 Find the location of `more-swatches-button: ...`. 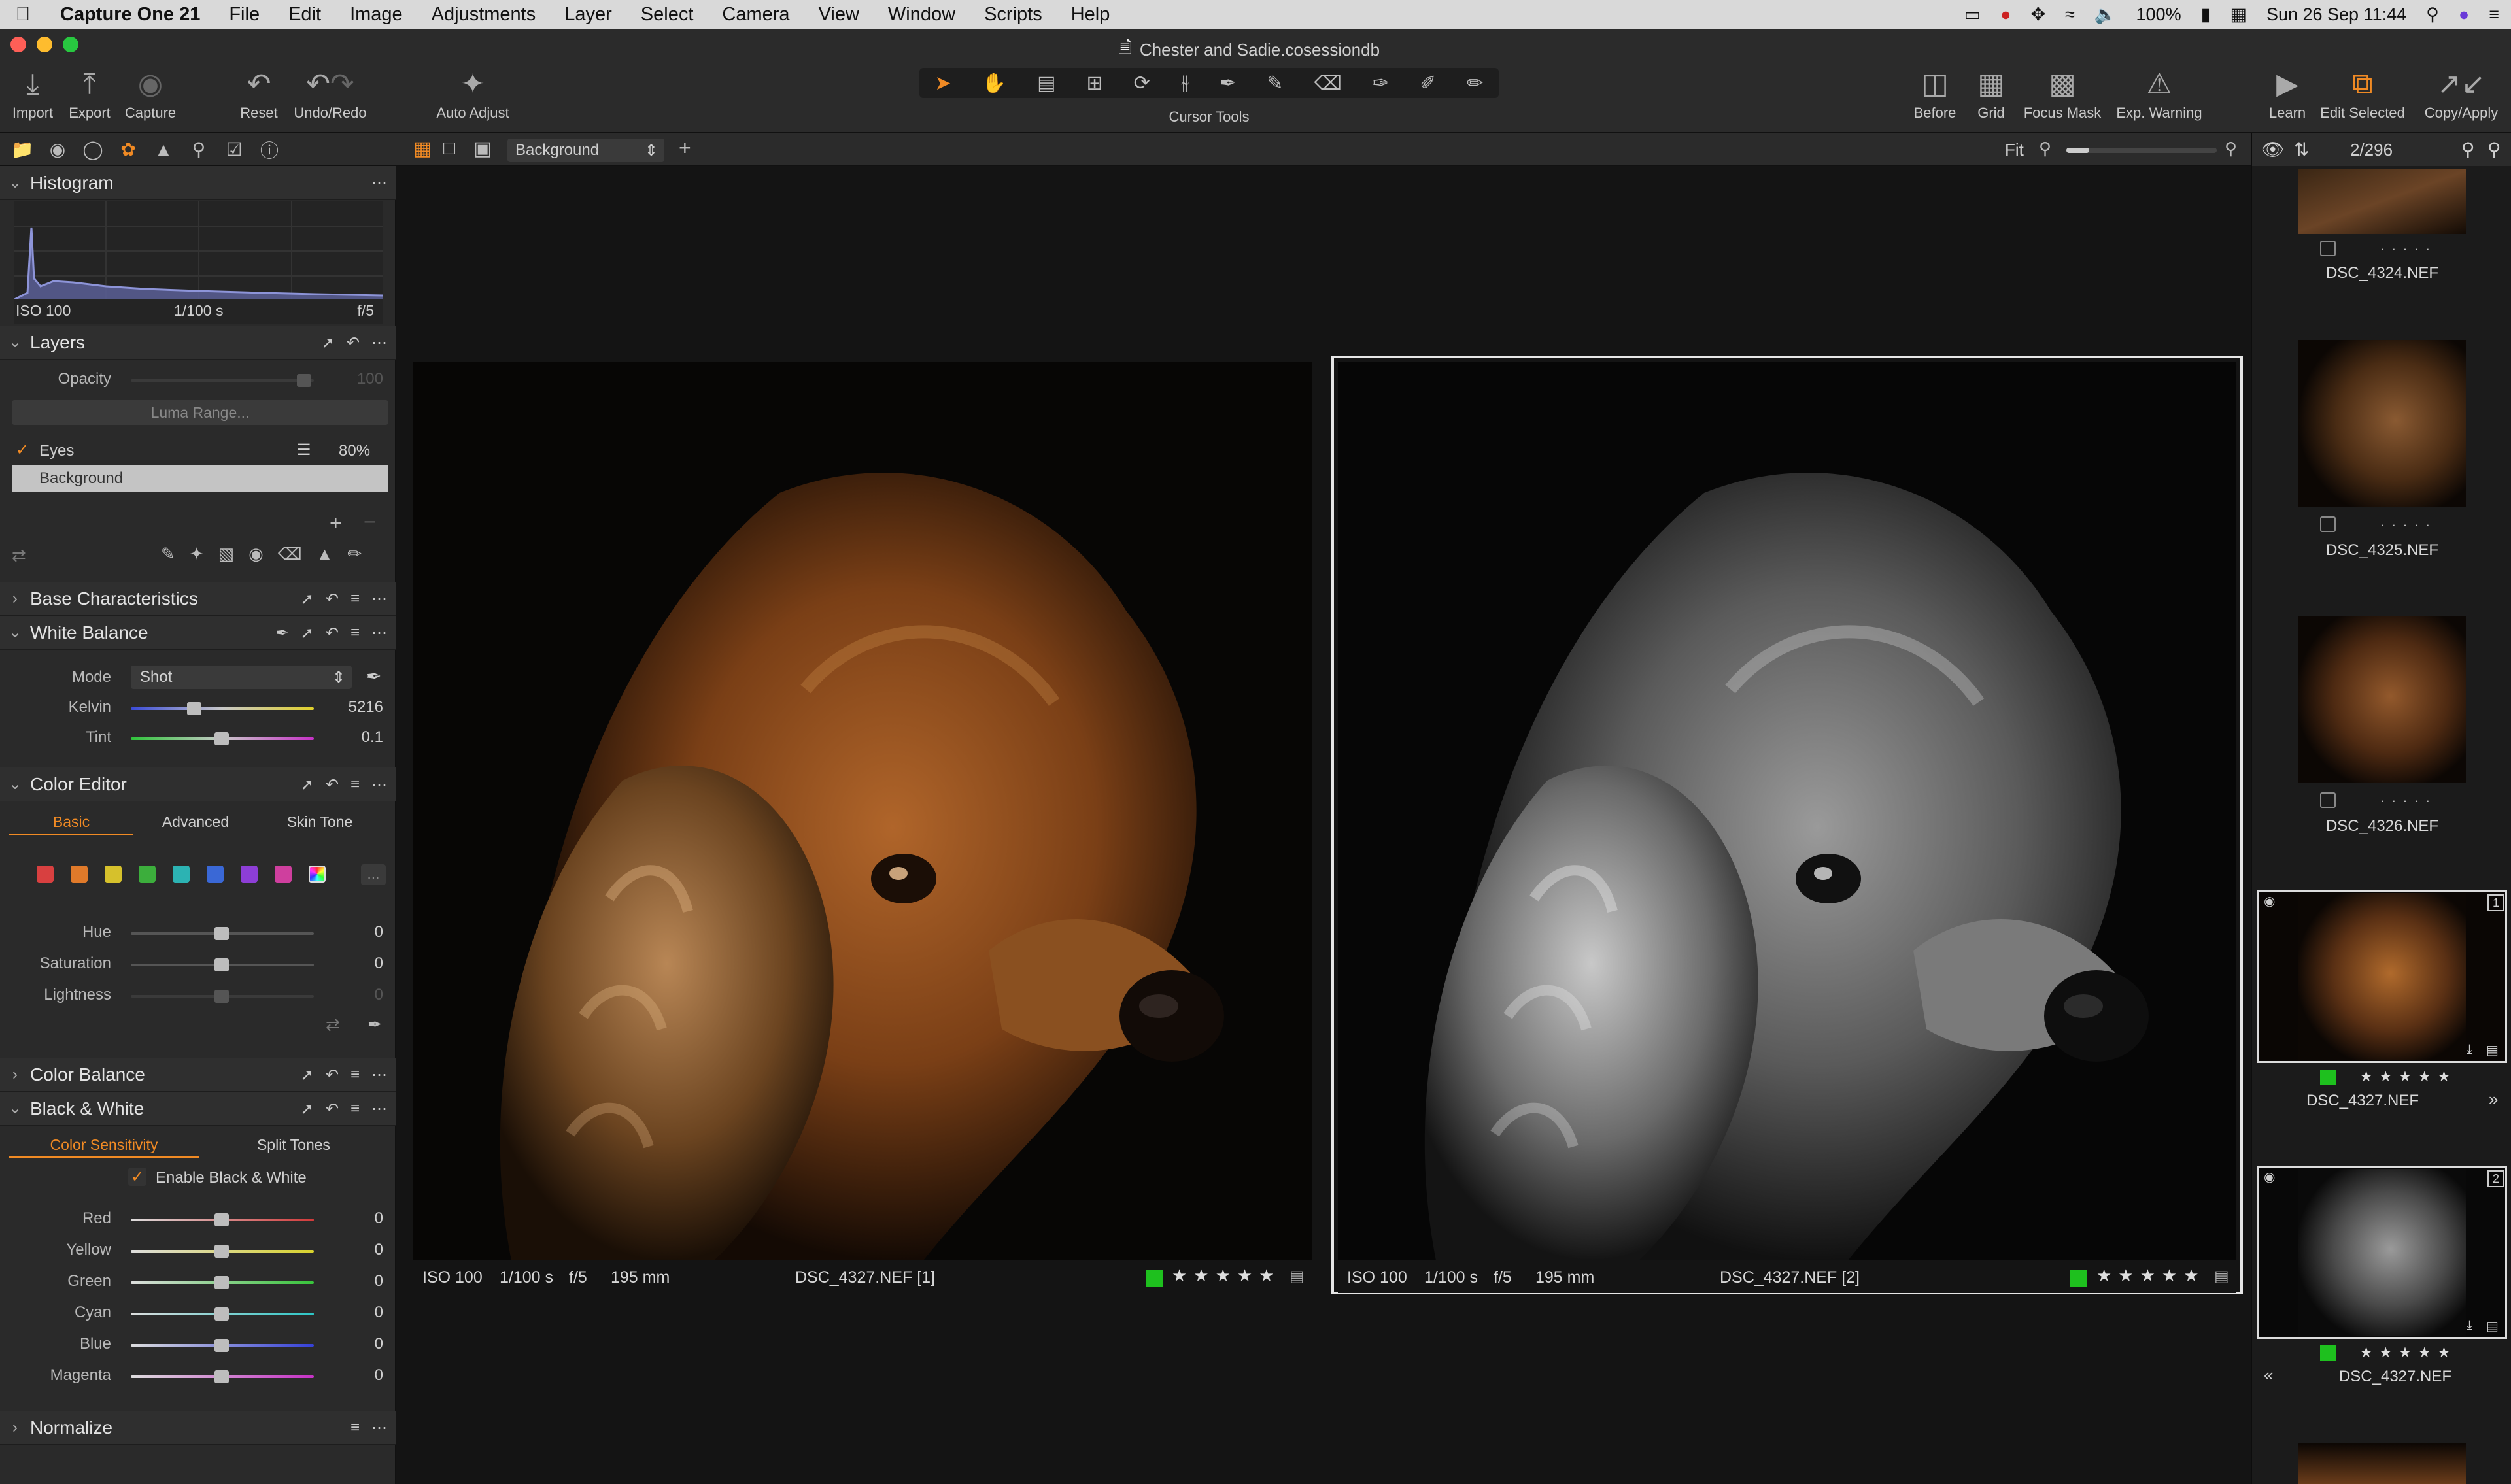

more-swatches-button: ... is located at coordinates (374, 874).